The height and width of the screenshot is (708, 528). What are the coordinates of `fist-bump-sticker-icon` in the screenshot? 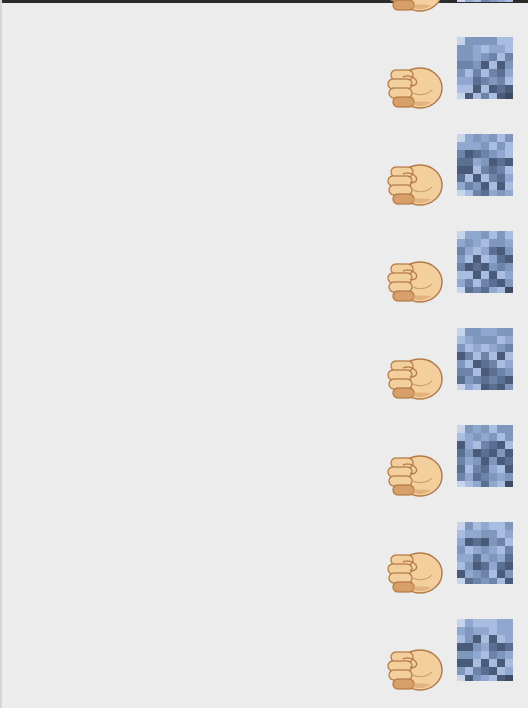 It's located at (414, 670).